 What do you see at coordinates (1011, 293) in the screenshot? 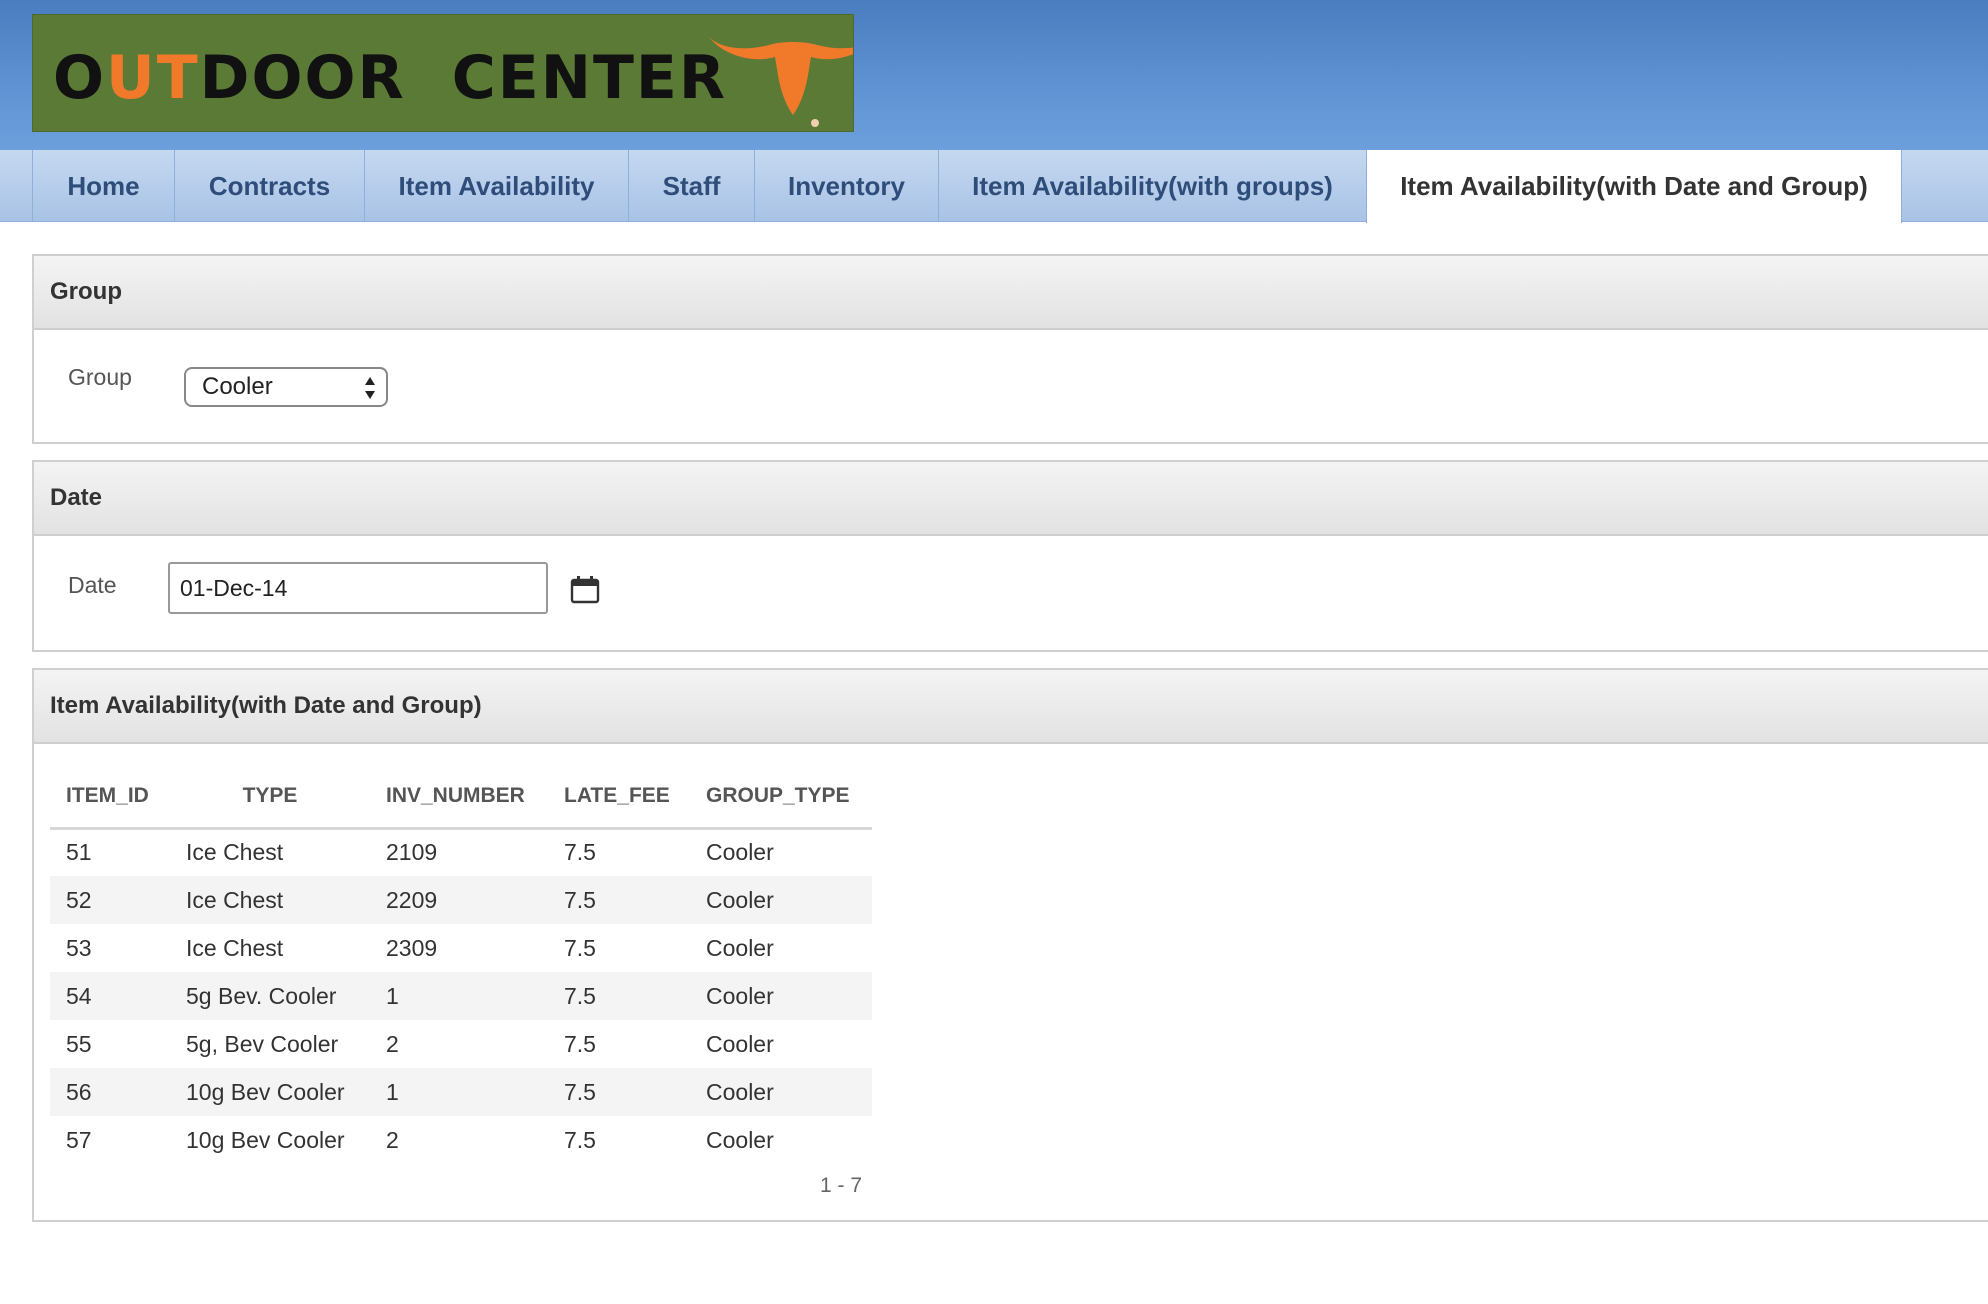
I see `group-panel-title: Group` at bounding box center [1011, 293].